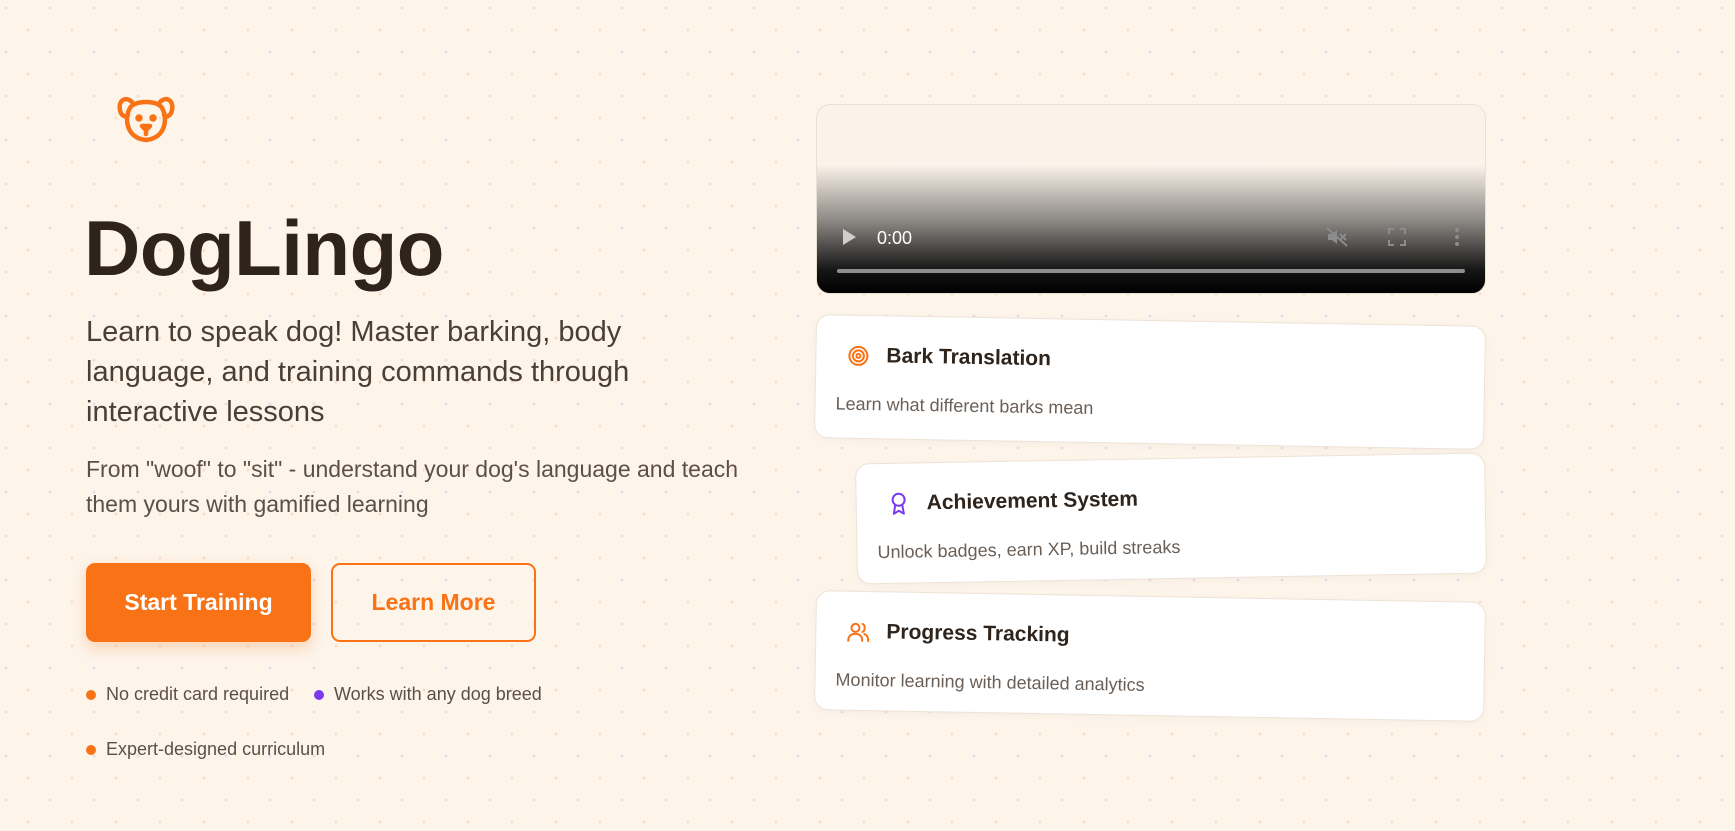  I want to click on feature-label: No credit card required, so click(198, 694).